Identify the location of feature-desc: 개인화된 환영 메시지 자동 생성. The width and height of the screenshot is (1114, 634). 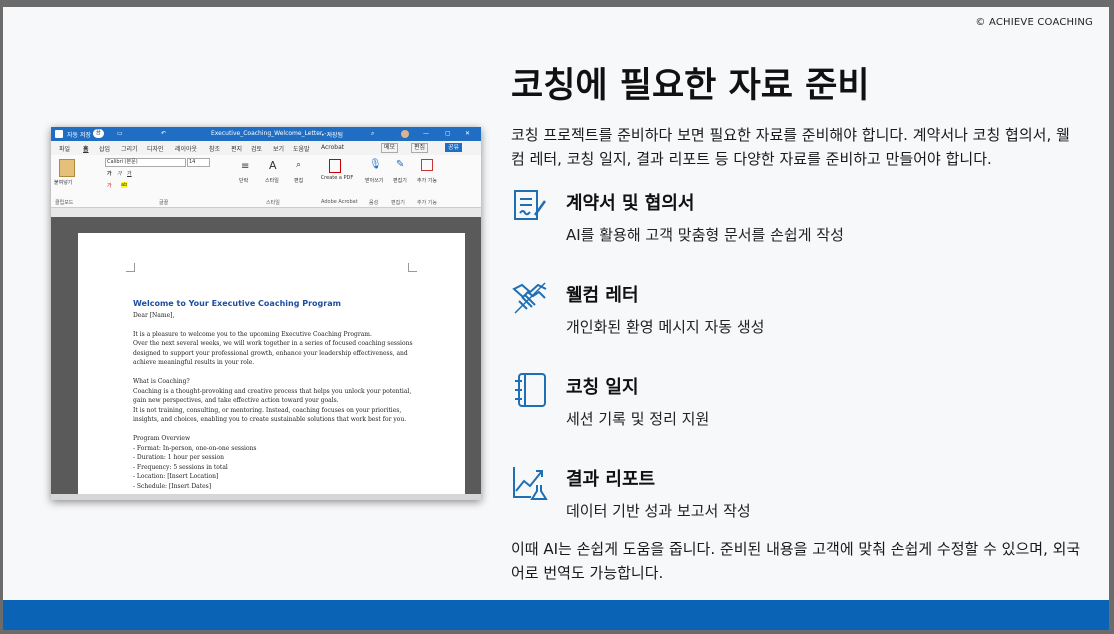
(665, 327).